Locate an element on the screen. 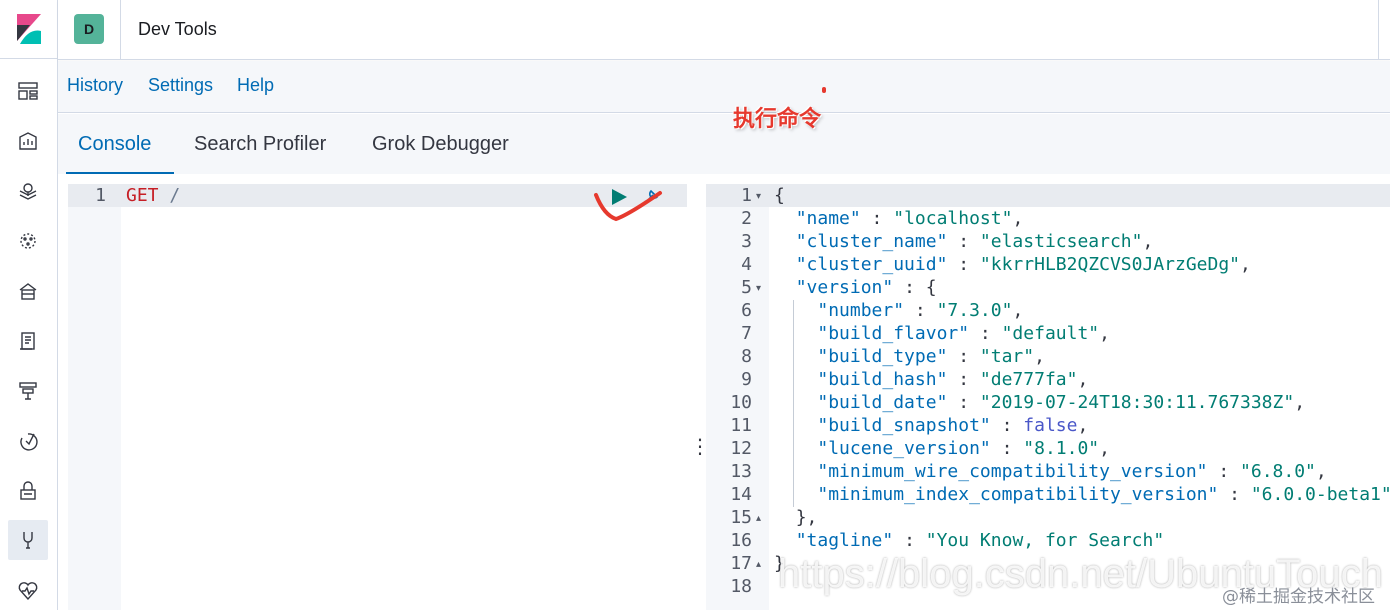 Image resolution: width=1390 pixels, height=610 pixels. response-line-number: 8 is located at coordinates (746, 356).